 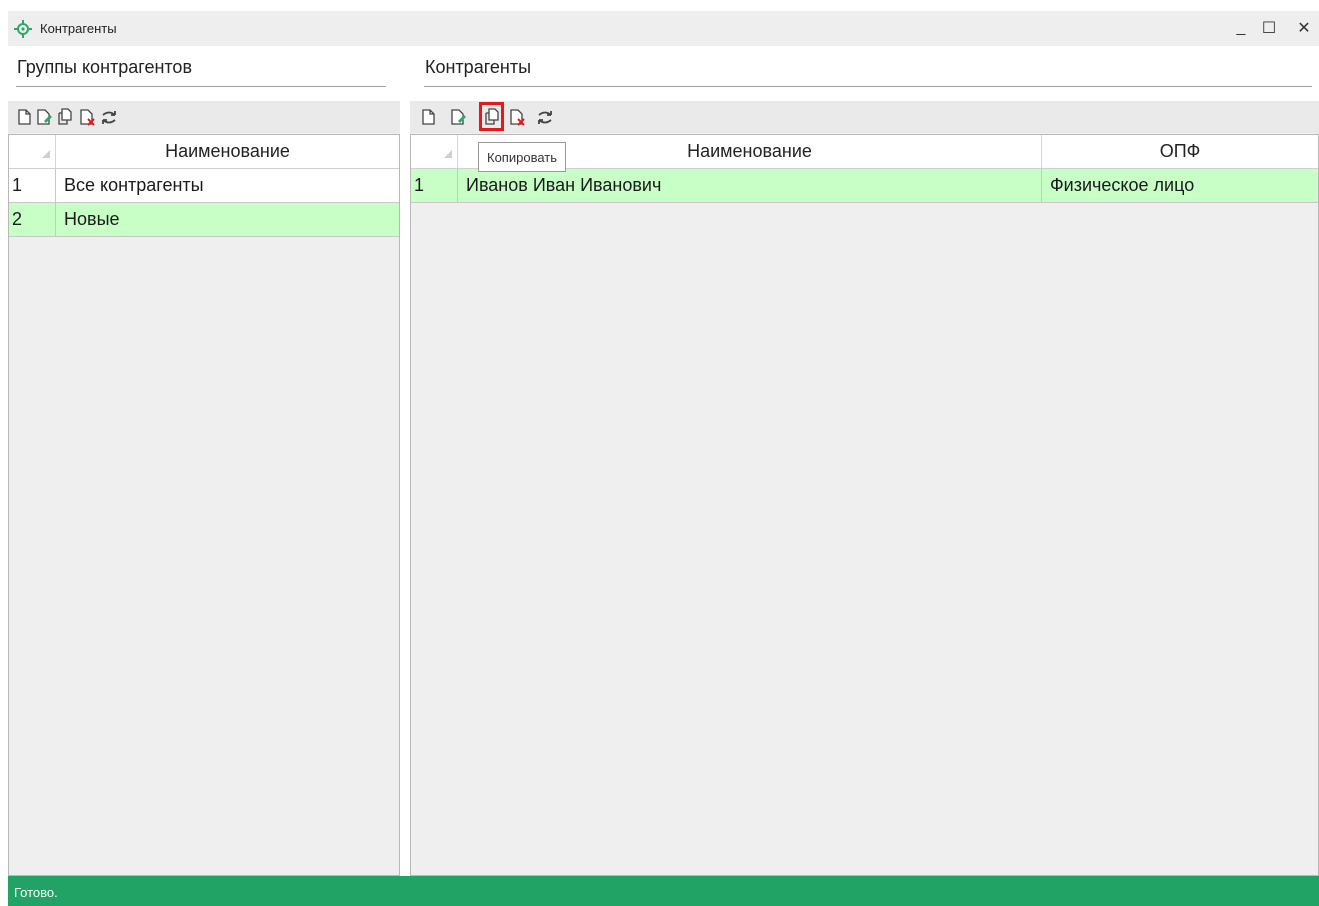 I want to click on counterparties-title: Контрагенты, so click(x=478, y=67).